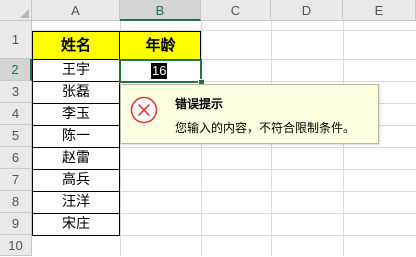  What do you see at coordinates (224, 235) in the screenshot?
I see `gridline` at bounding box center [224, 235].